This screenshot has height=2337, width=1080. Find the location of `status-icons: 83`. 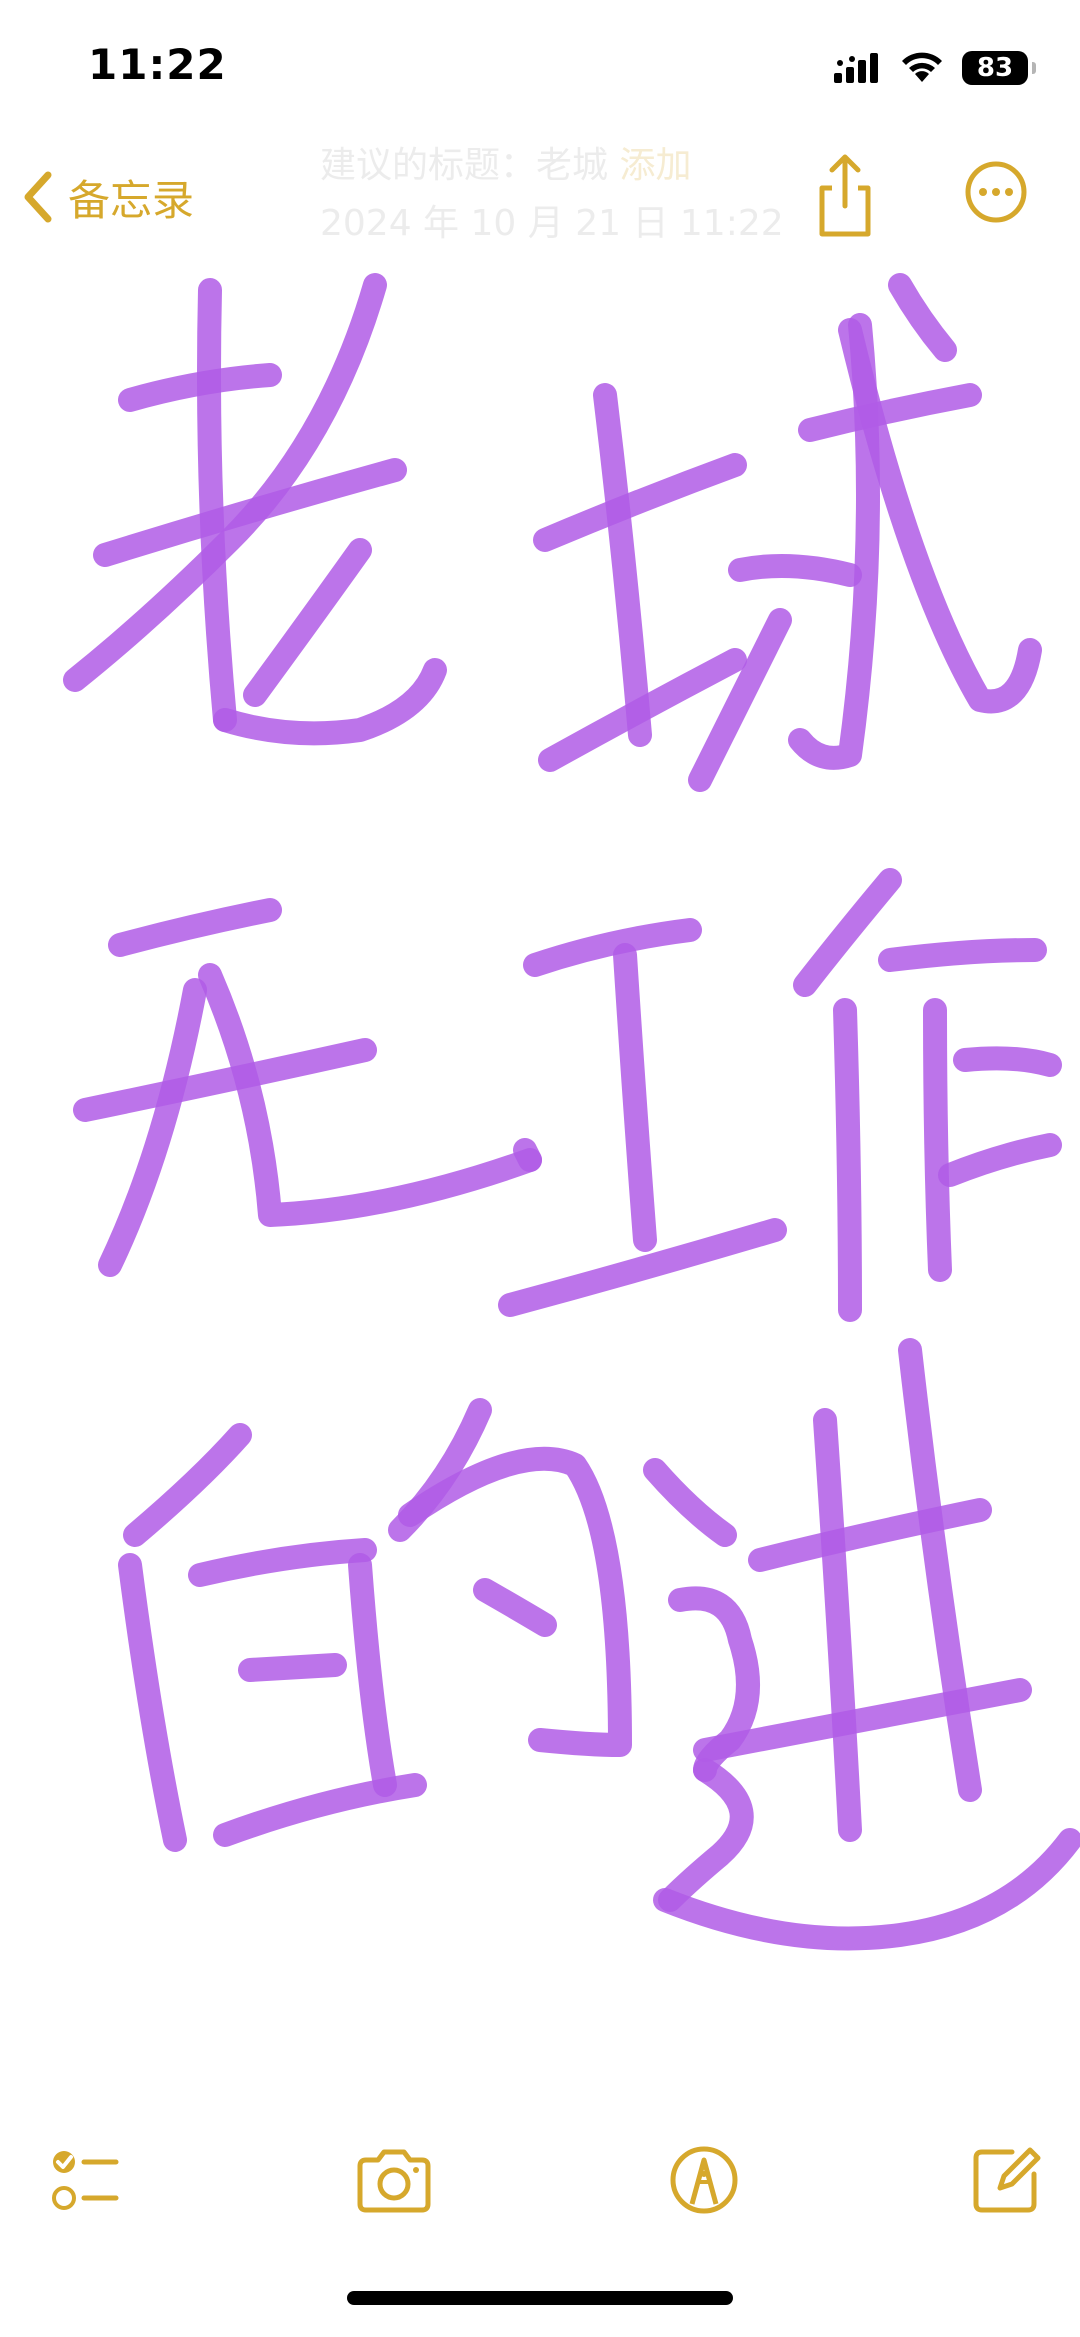

status-icons: 83 is located at coordinates (935, 68).